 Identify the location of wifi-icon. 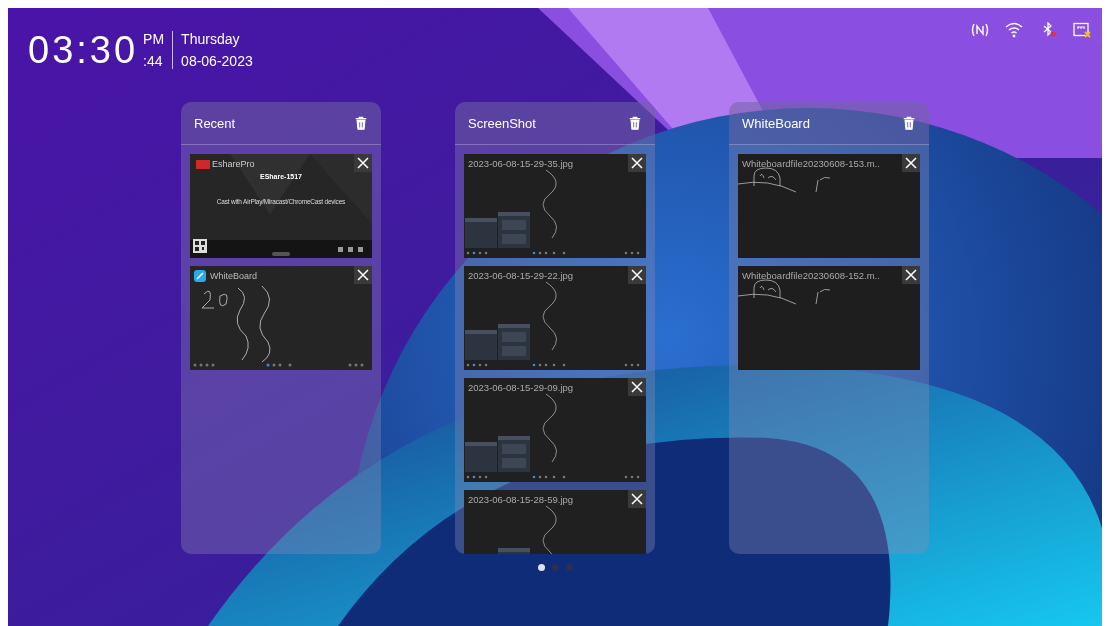
(1014, 30).